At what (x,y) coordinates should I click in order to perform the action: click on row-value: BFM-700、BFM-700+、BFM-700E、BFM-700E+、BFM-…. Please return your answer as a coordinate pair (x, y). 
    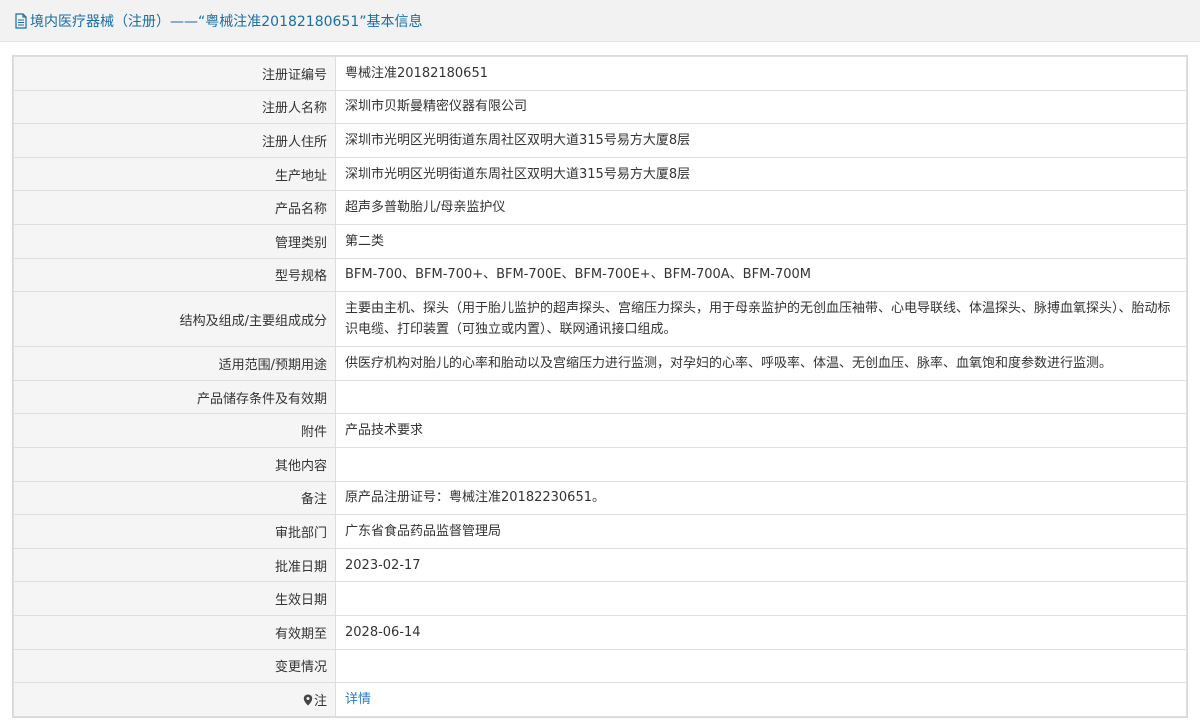
    Looking at the image, I should click on (761, 275).